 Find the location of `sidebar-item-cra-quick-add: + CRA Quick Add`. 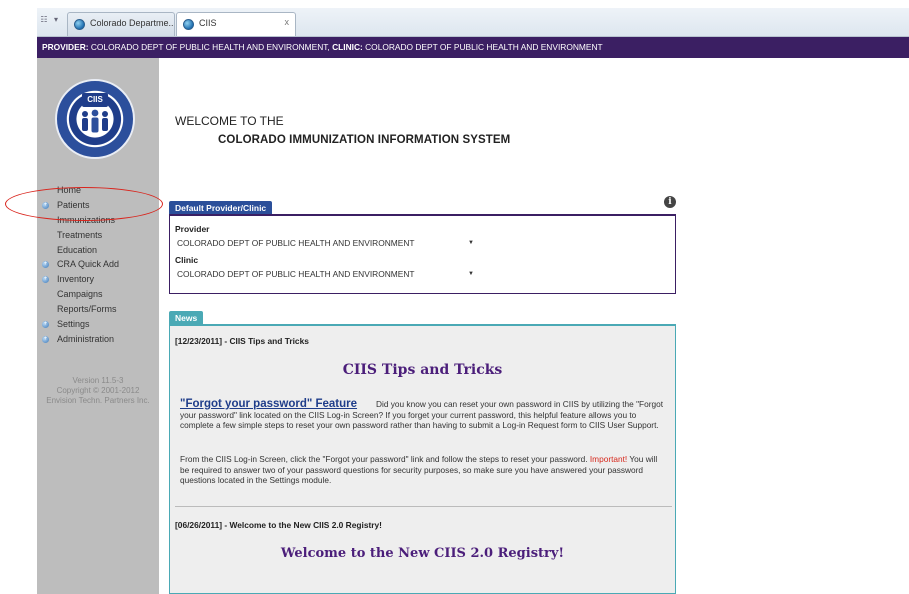

sidebar-item-cra-quick-add: + CRA Quick Add is located at coordinates (98, 264).